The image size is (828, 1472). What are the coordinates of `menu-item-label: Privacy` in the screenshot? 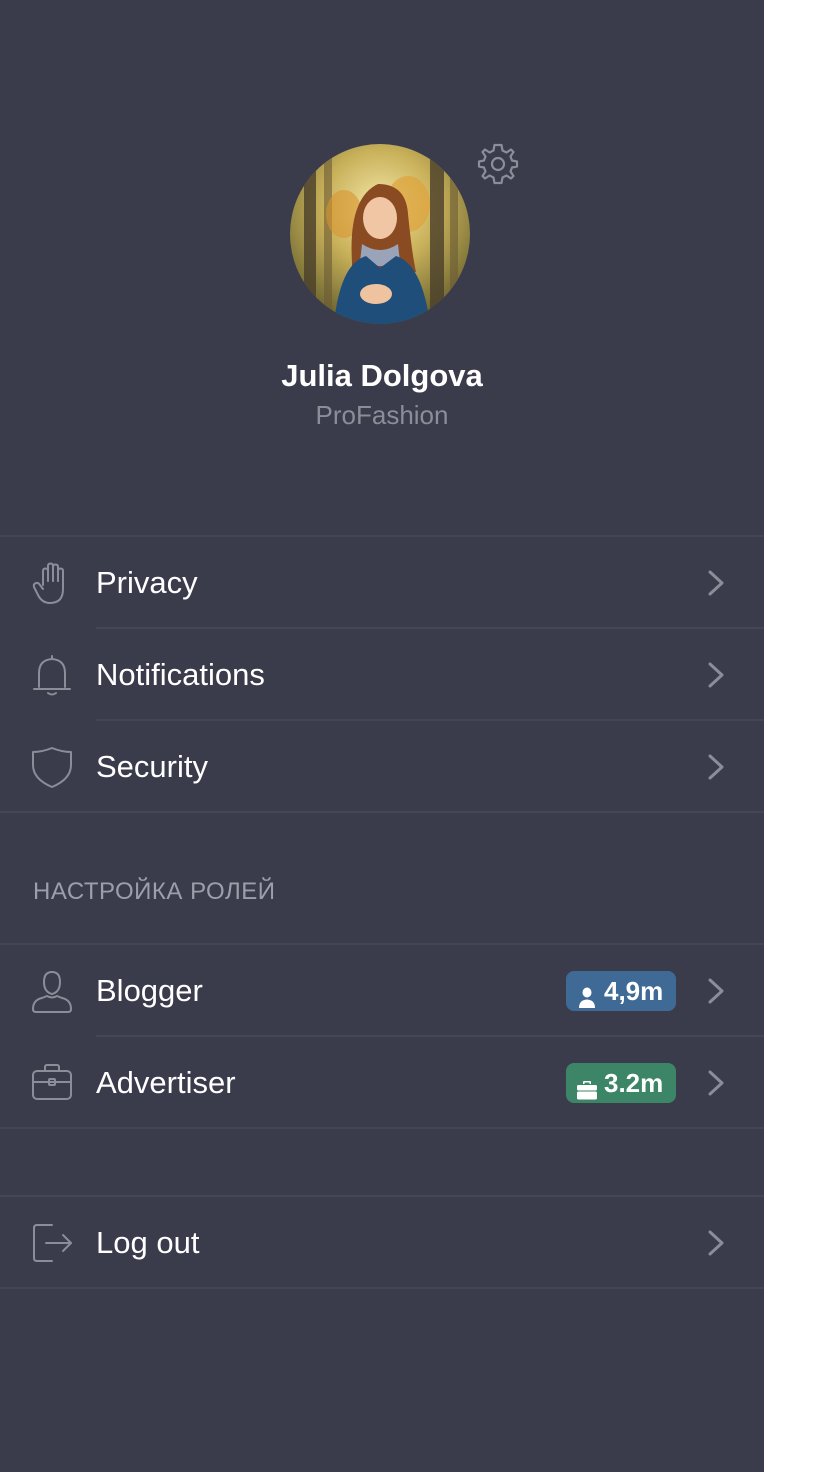 It's located at (147, 582).